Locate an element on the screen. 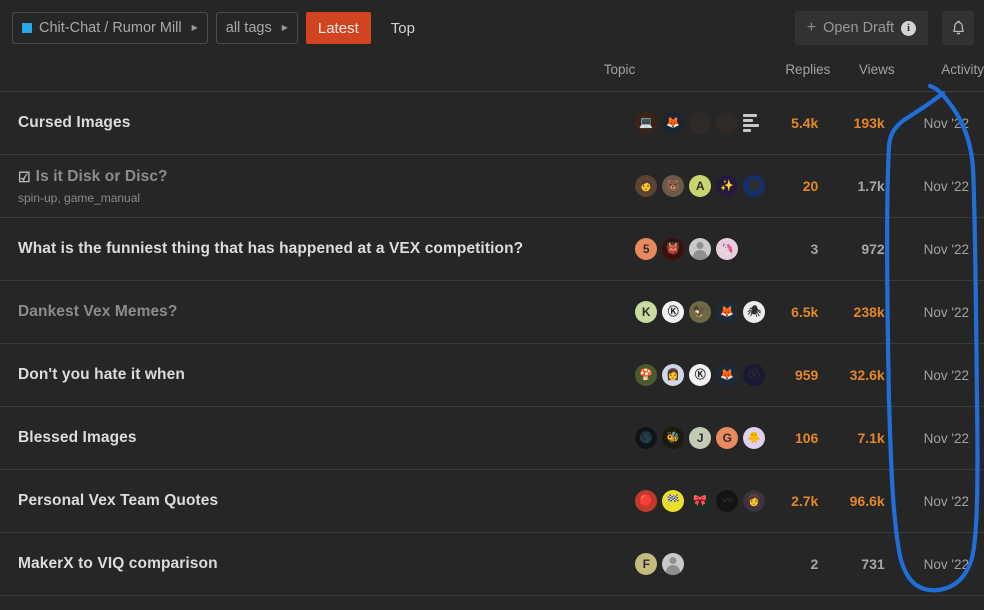  info-icon: i is located at coordinates (908, 28).